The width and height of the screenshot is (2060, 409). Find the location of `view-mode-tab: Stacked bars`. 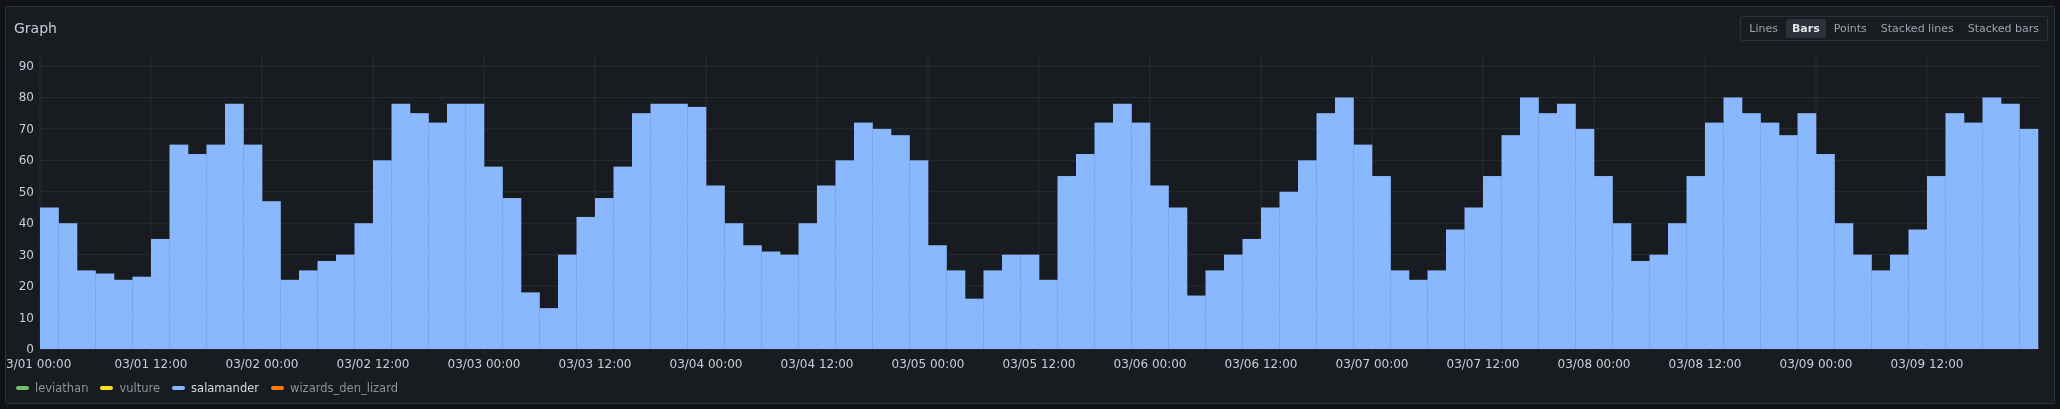

view-mode-tab: Stacked bars is located at coordinates (2003, 28).